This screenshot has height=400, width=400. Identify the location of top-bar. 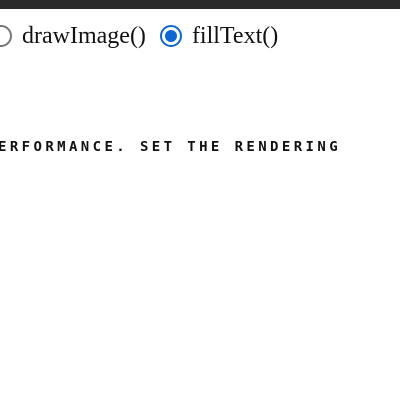
(200, 4).